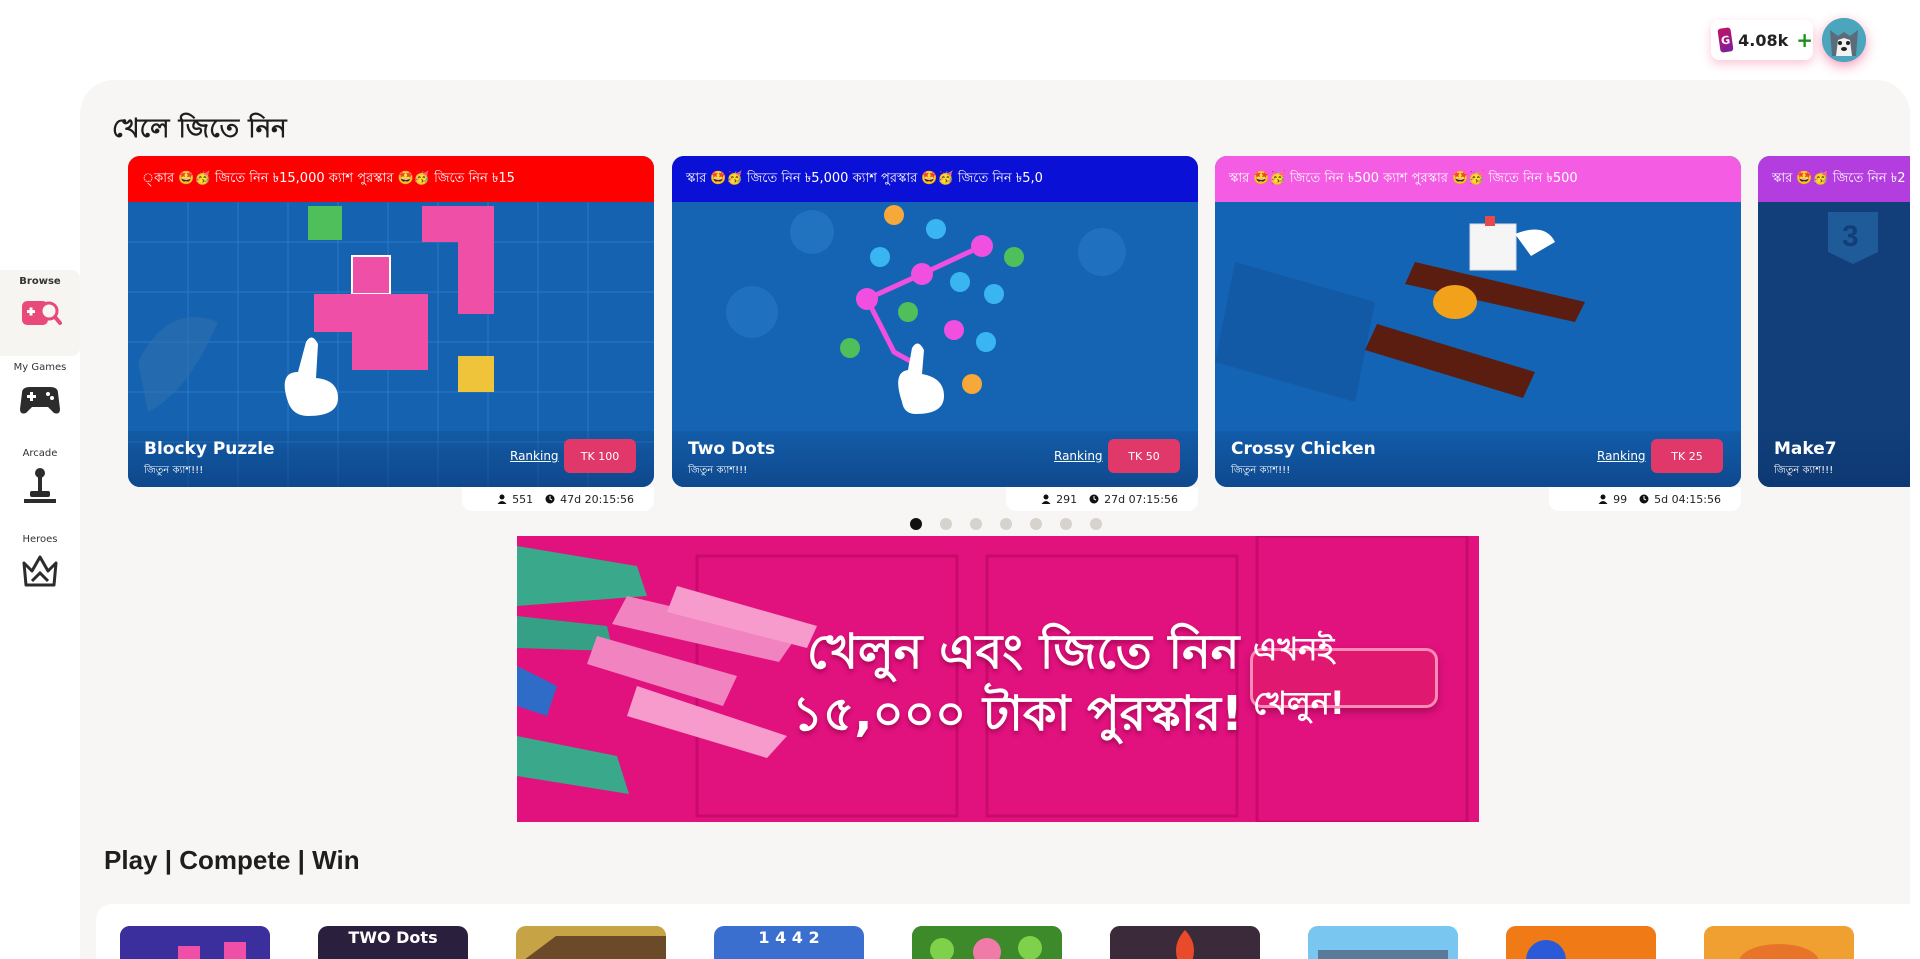 Image resolution: width=1920 pixels, height=959 pixels. I want to click on game-name: Blocky Puzzle, so click(209, 449).